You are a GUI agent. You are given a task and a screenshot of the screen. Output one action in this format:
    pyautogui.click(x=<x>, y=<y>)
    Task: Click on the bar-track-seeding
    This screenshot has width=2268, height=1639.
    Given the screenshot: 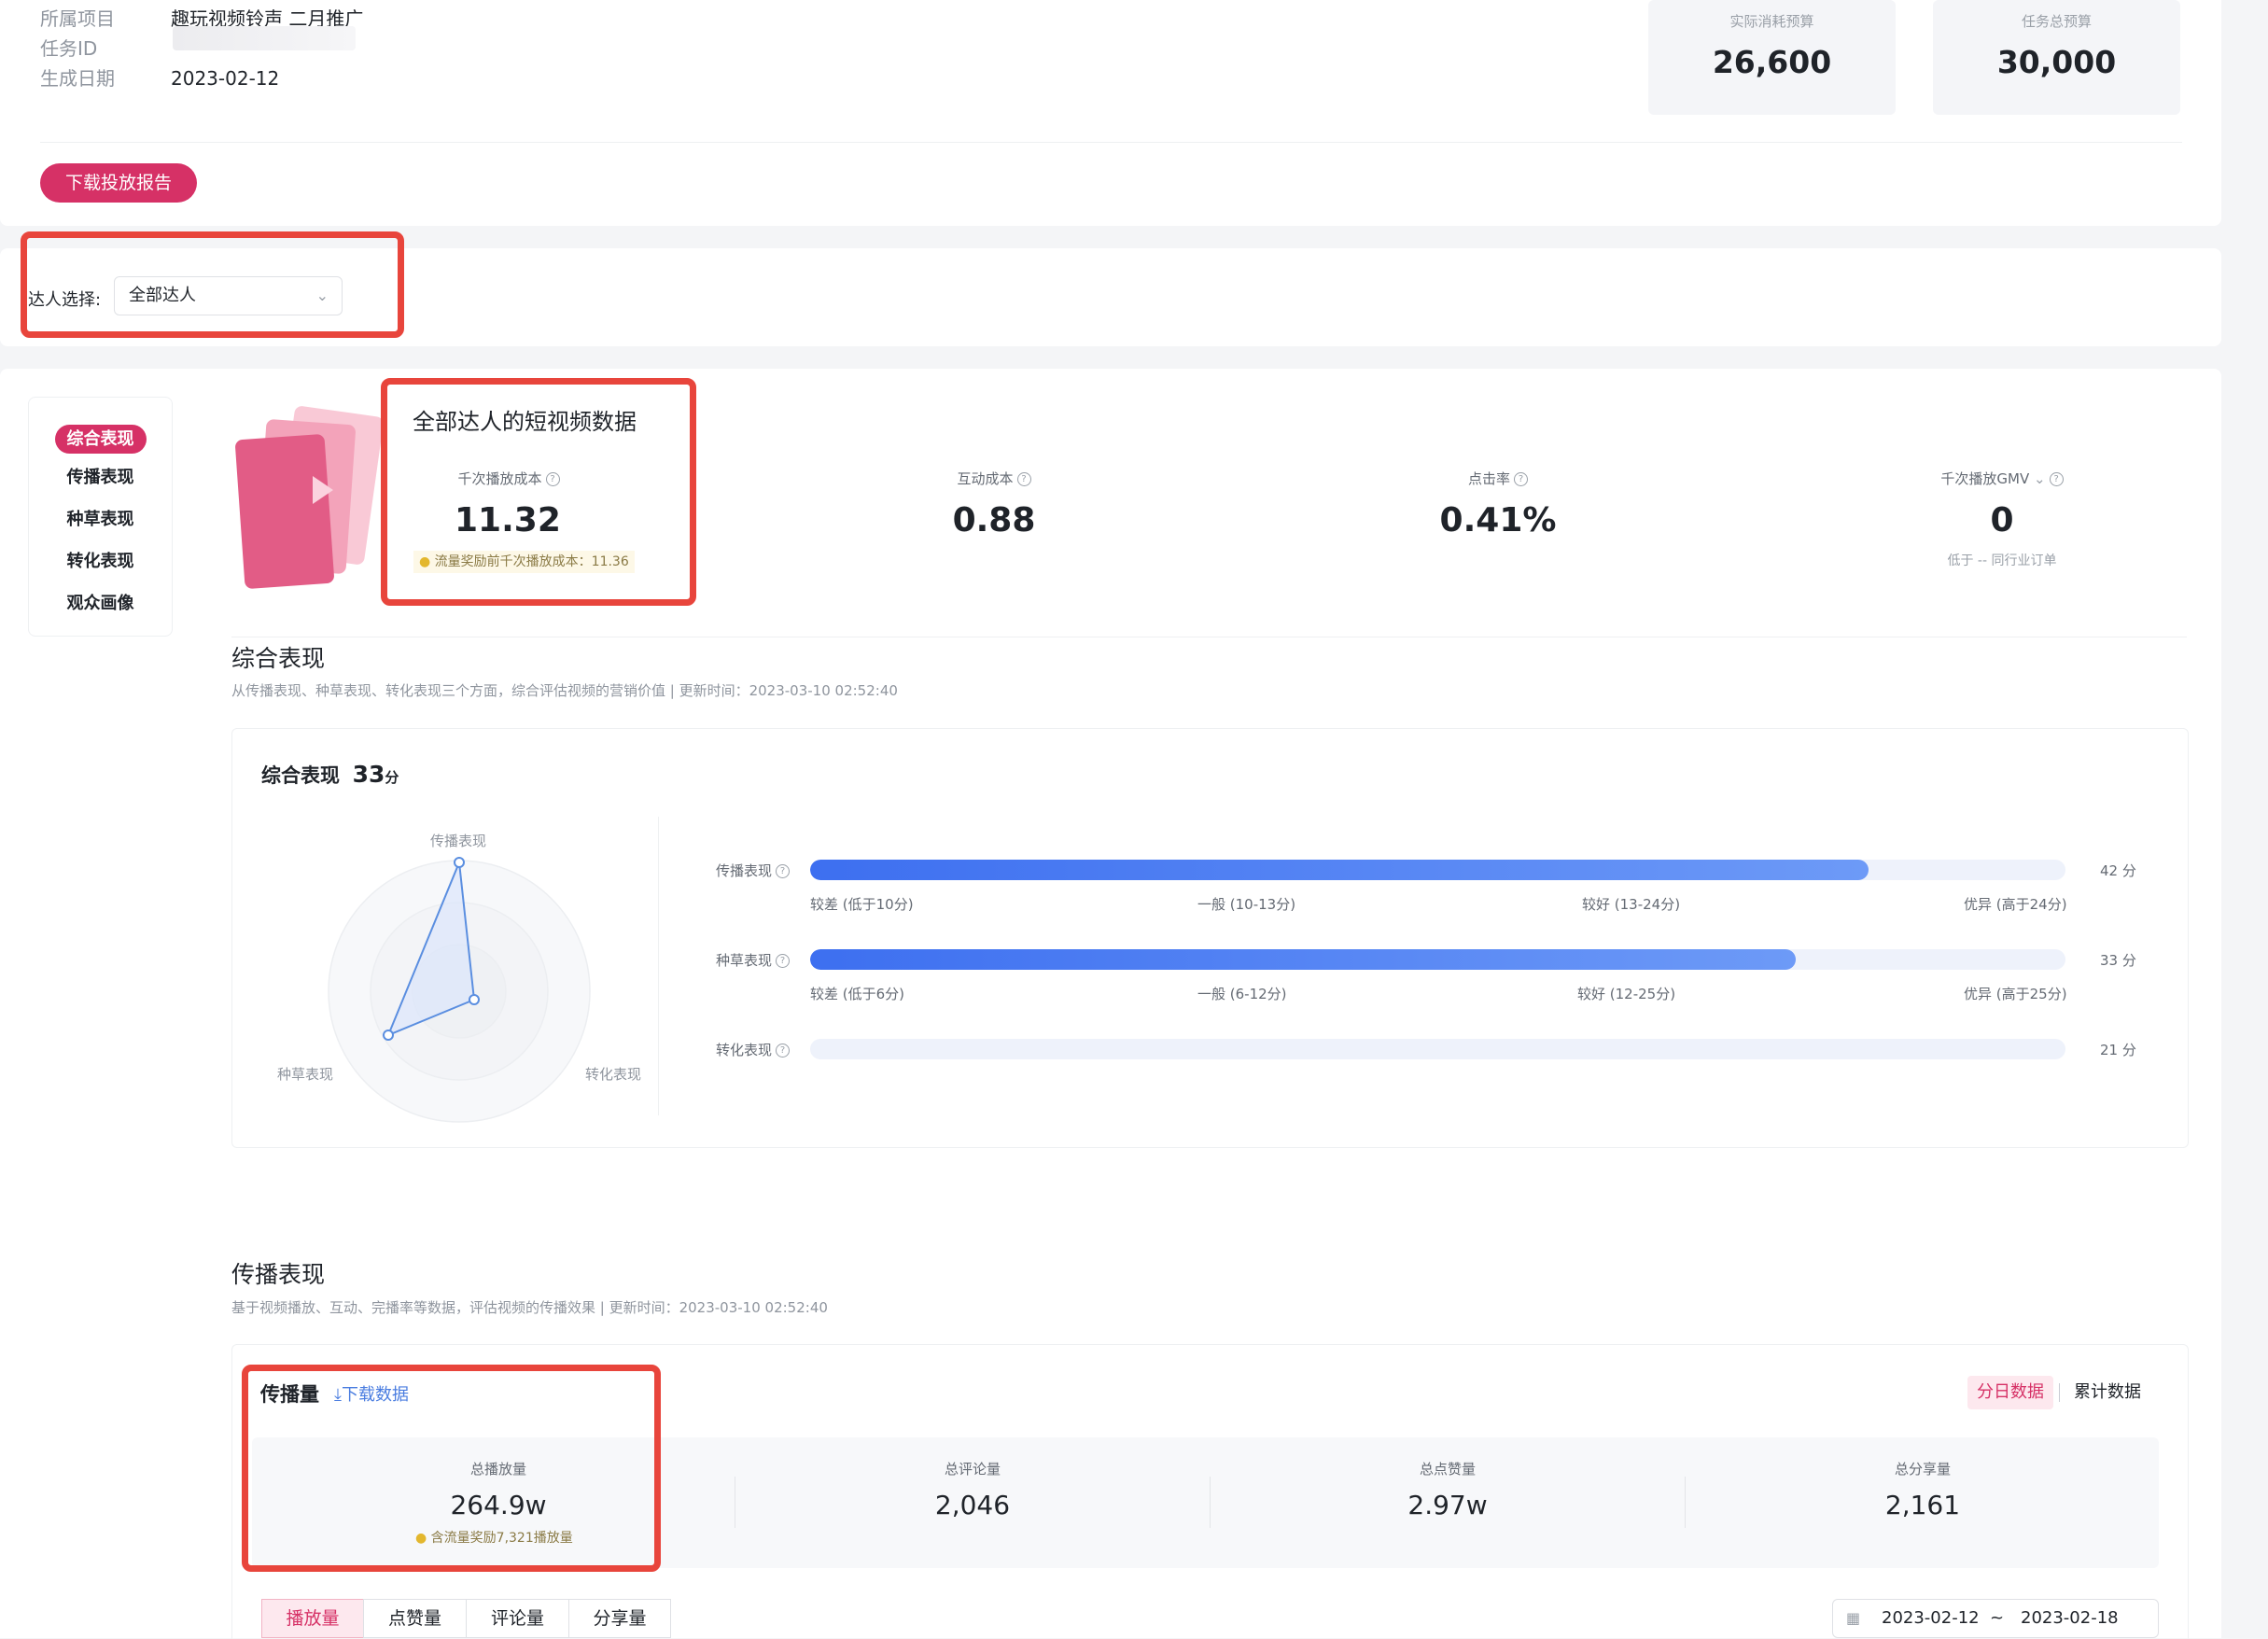 What is the action you would take?
    pyautogui.click(x=1437, y=960)
    